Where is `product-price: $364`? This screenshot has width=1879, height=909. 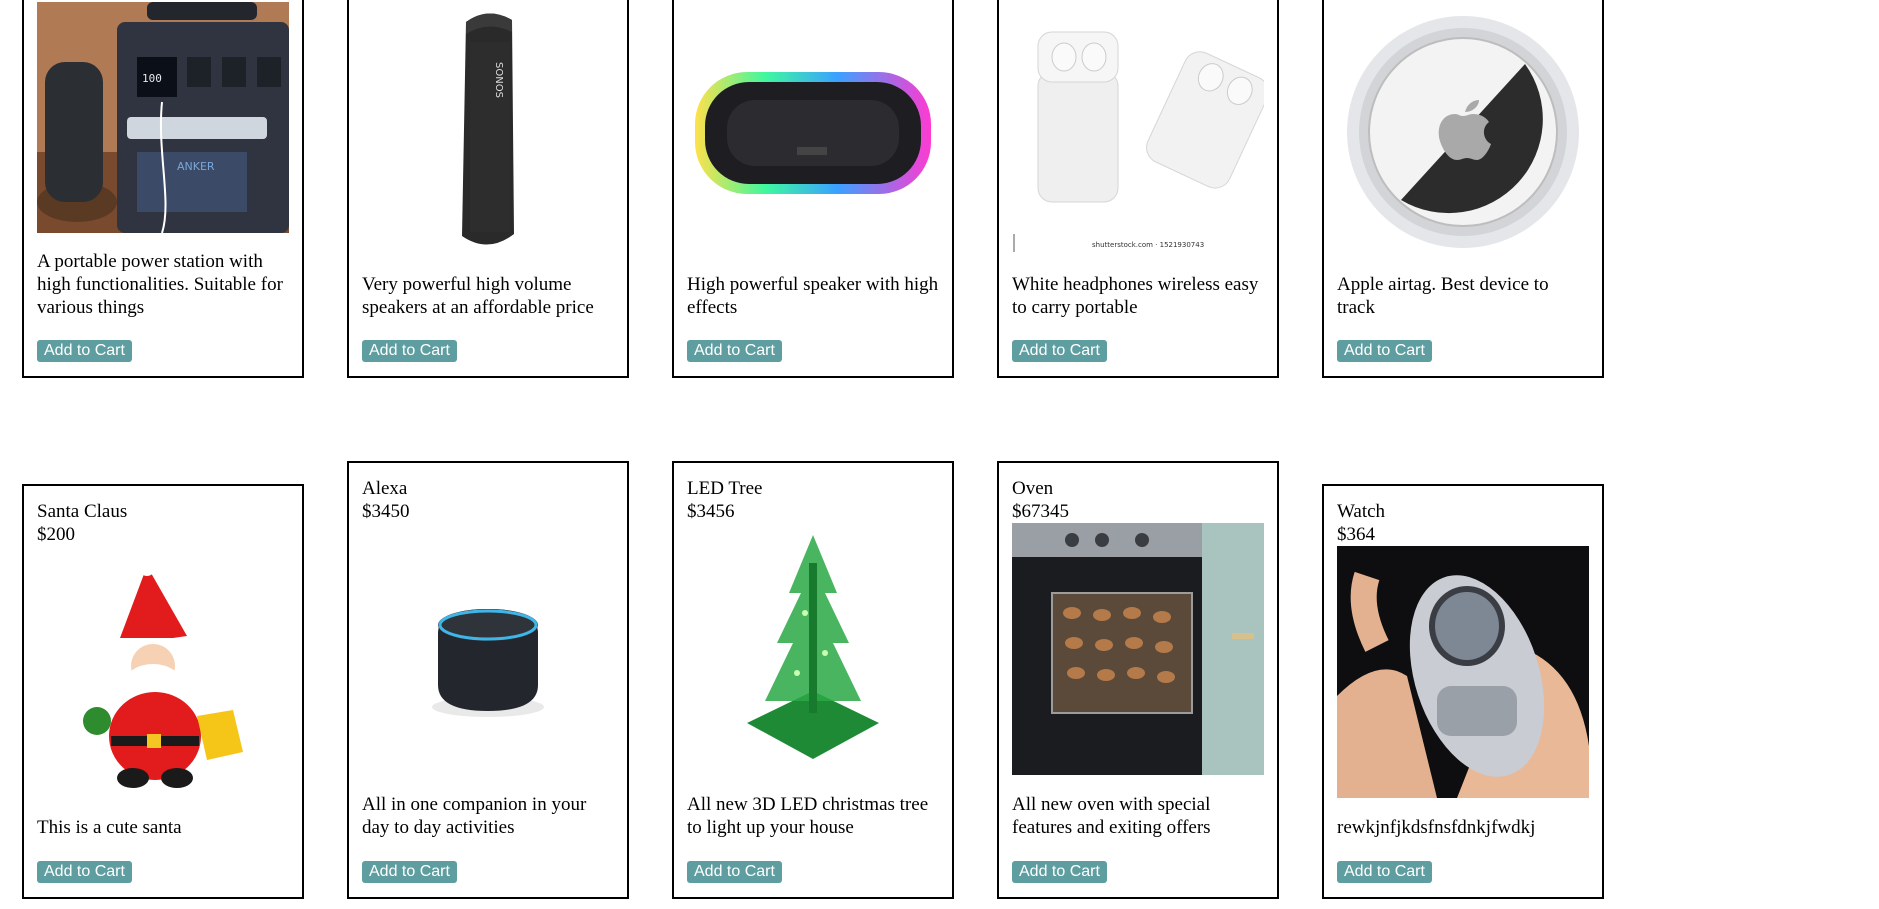
product-price: $364 is located at coordinates (1356, 534).